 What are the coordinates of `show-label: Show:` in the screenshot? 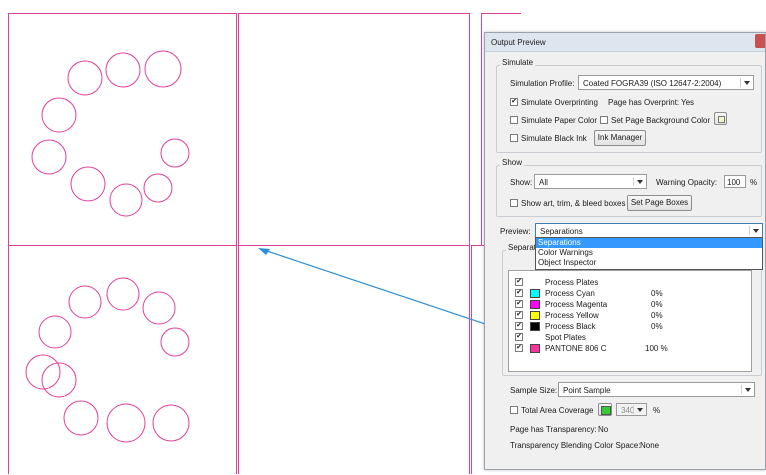 It's located at (521, 182).